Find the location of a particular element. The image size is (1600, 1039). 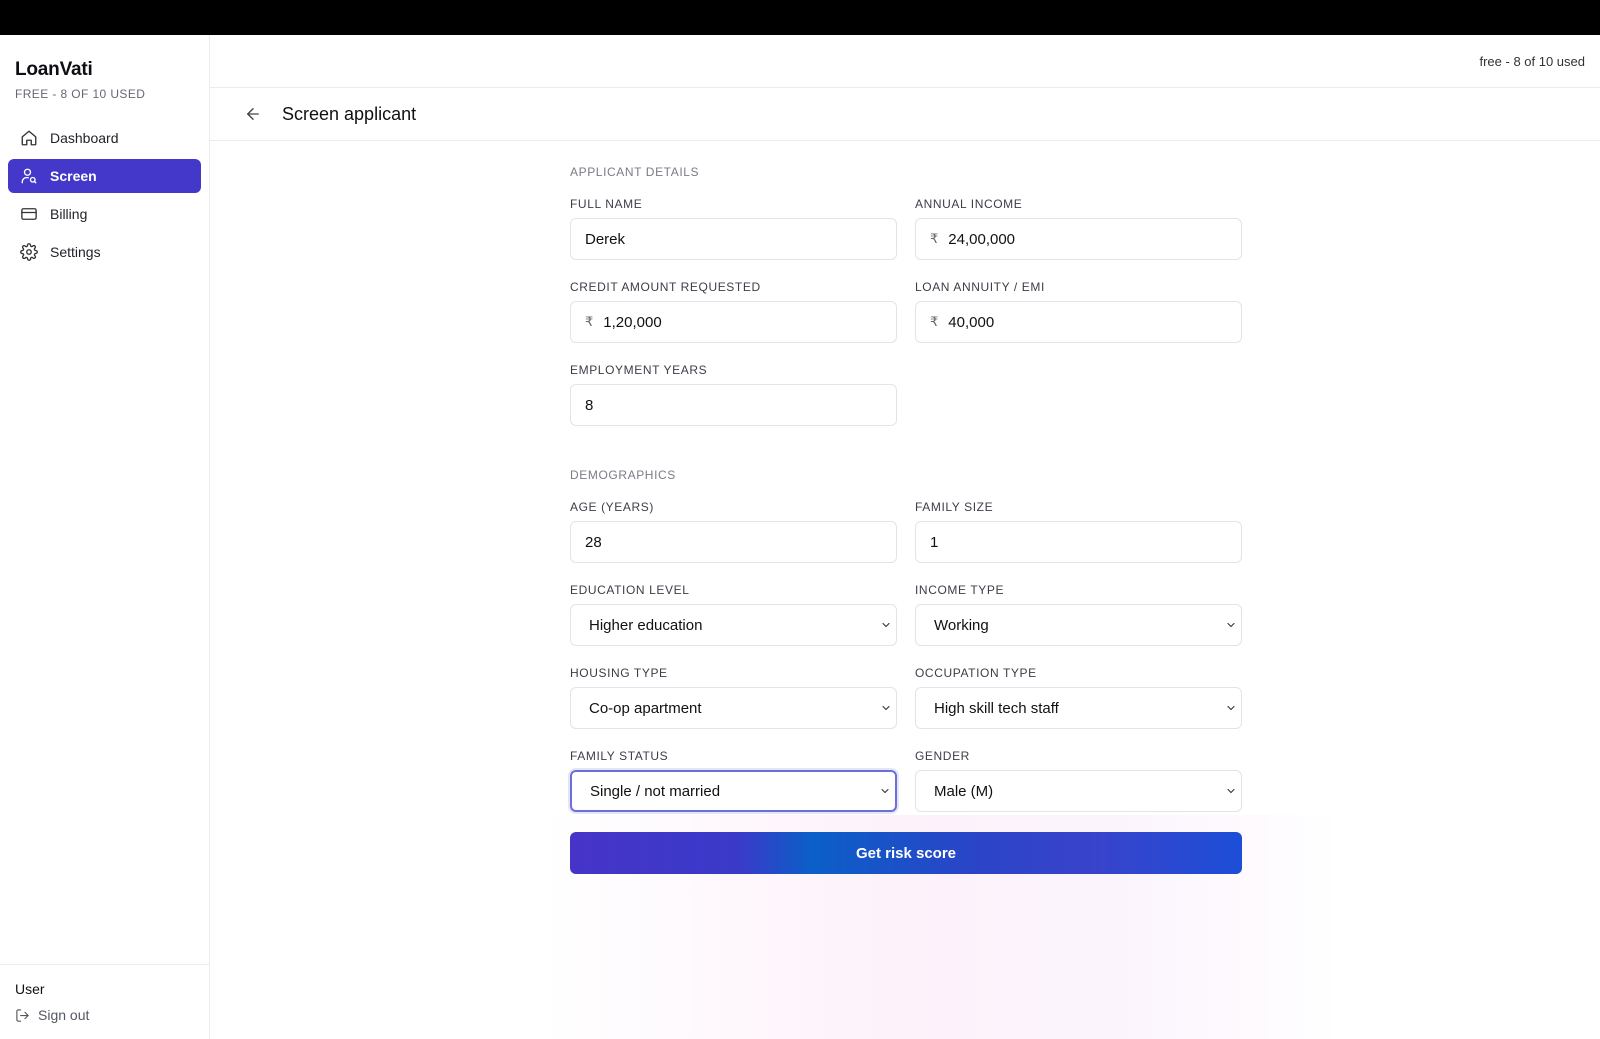

field-label: LOAN ANNUITY / EMI is located at coordinates (980, 287).